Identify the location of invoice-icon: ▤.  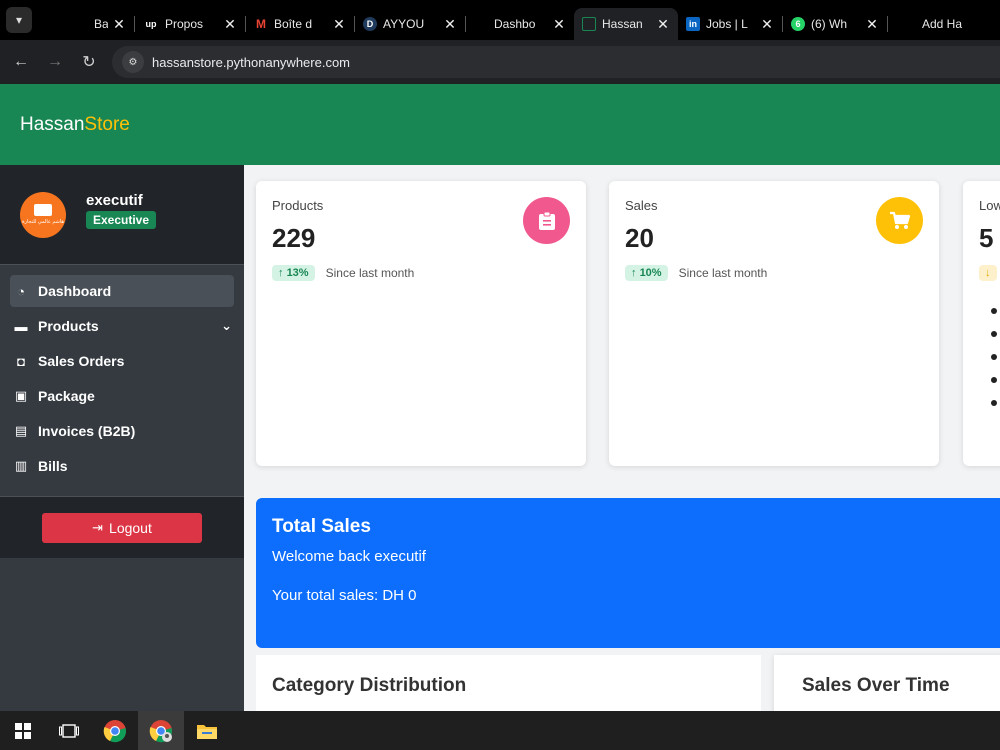
(21, 430).